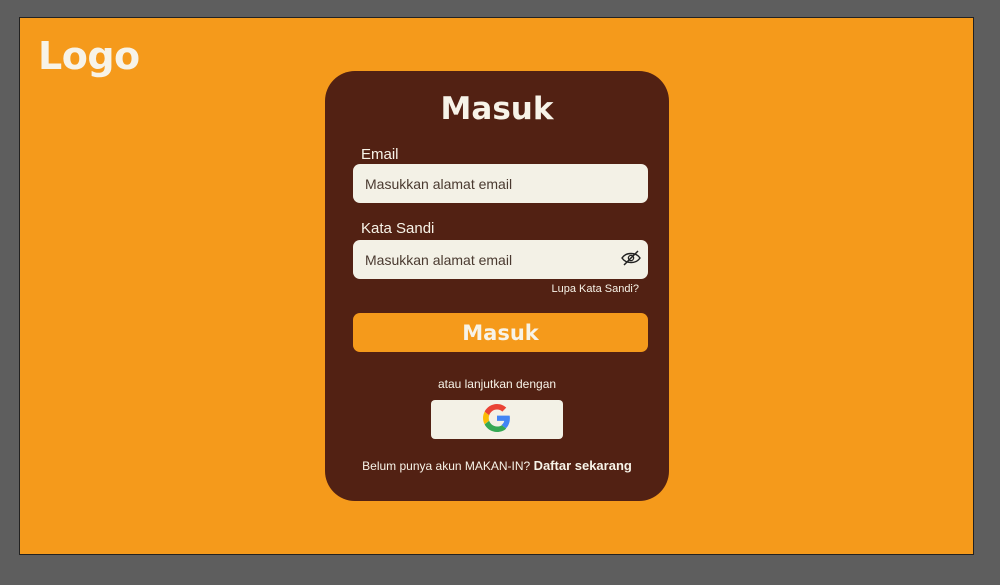  Describe the element at coordinates (398, 228) in the screenshot. I see `password-label: Kata Sandi` at that location.